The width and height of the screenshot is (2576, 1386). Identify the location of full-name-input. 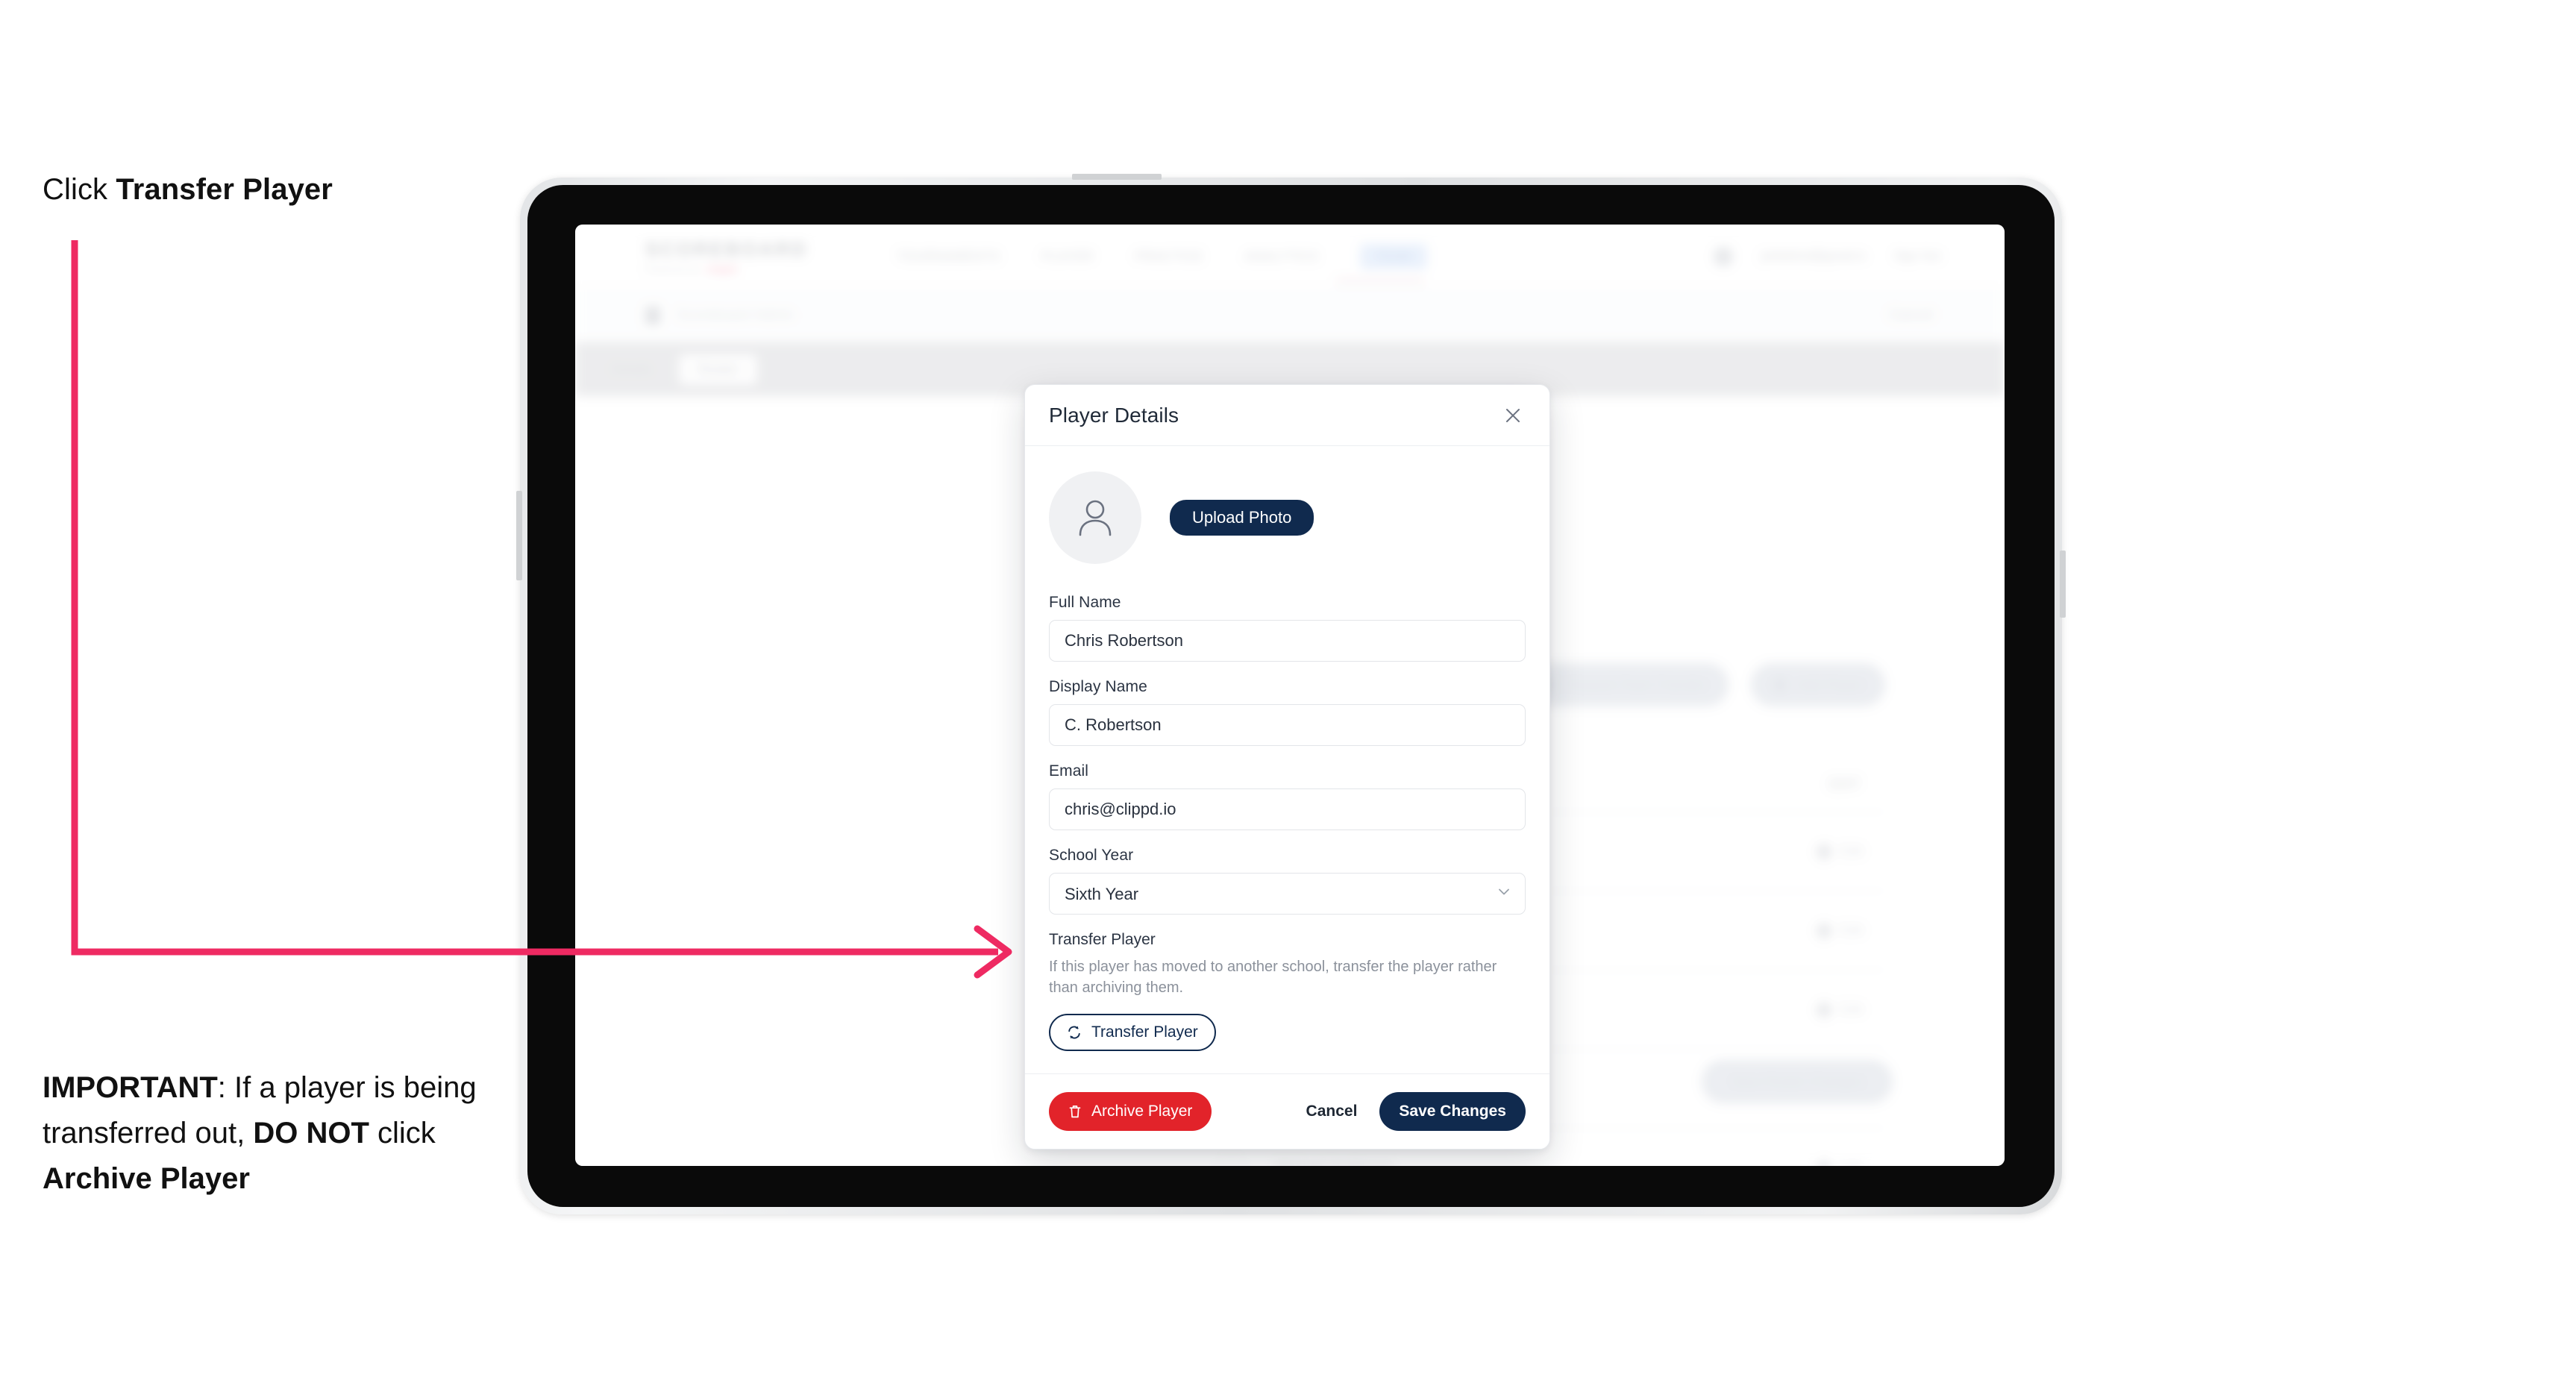
(1287, 641).